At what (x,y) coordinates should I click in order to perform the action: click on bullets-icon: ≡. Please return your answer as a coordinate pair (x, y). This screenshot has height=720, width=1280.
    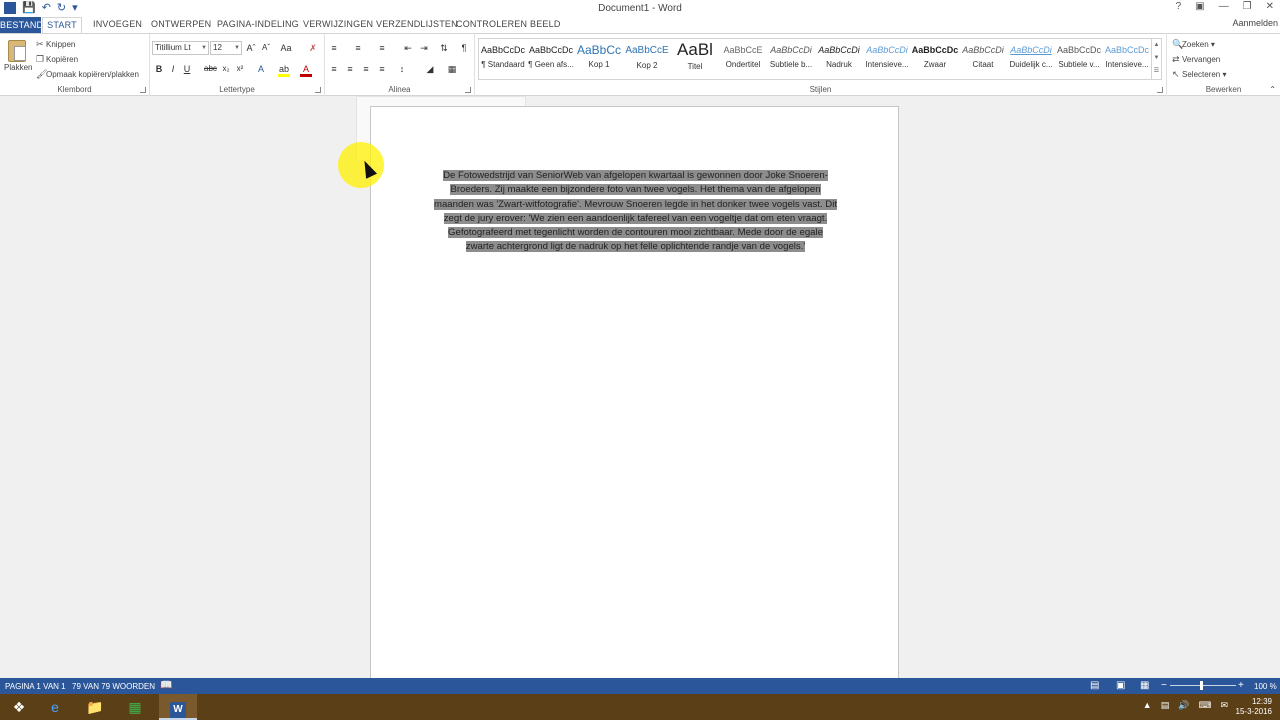
    Looking at the image, I should click on (334, 48).